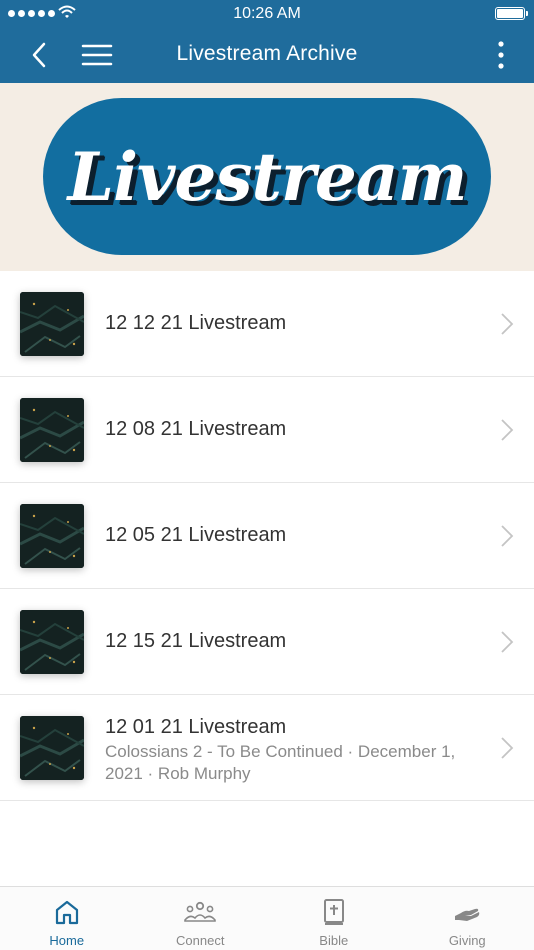  I want to click on tab-label: Home, so click(67, 940).